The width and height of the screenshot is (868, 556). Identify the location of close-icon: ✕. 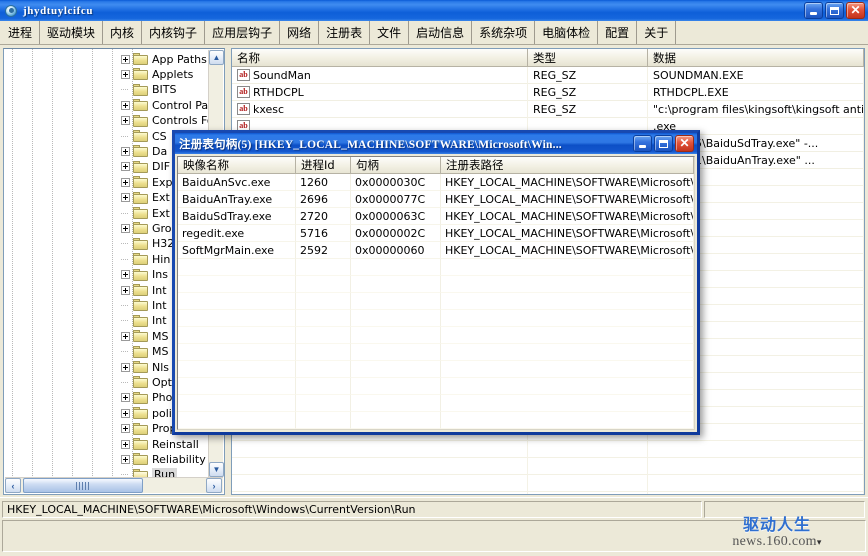
(855, 10).